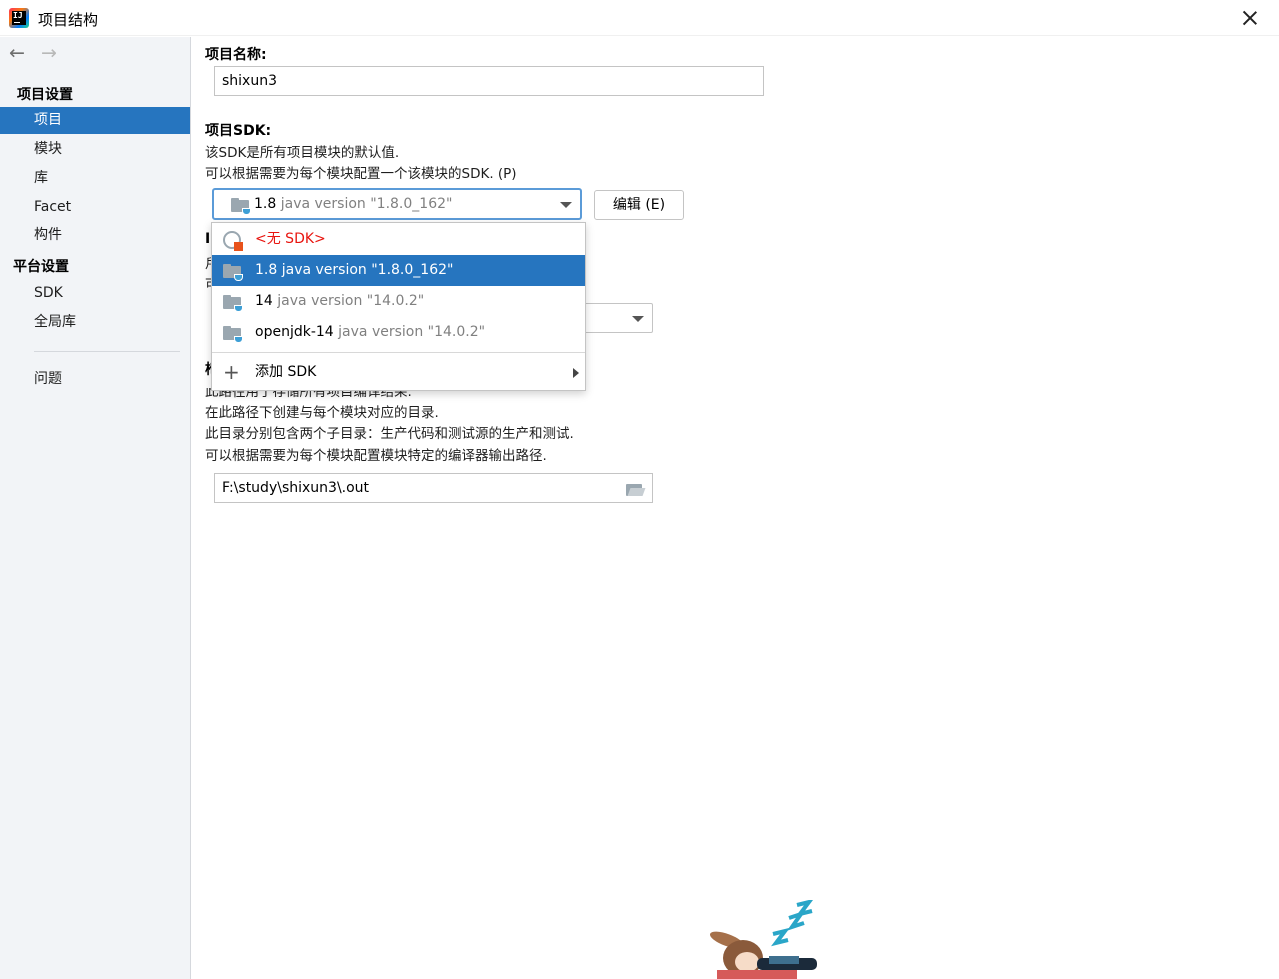  I want to click on sidebar-item-artifacts: 构件, so click(95, 235).